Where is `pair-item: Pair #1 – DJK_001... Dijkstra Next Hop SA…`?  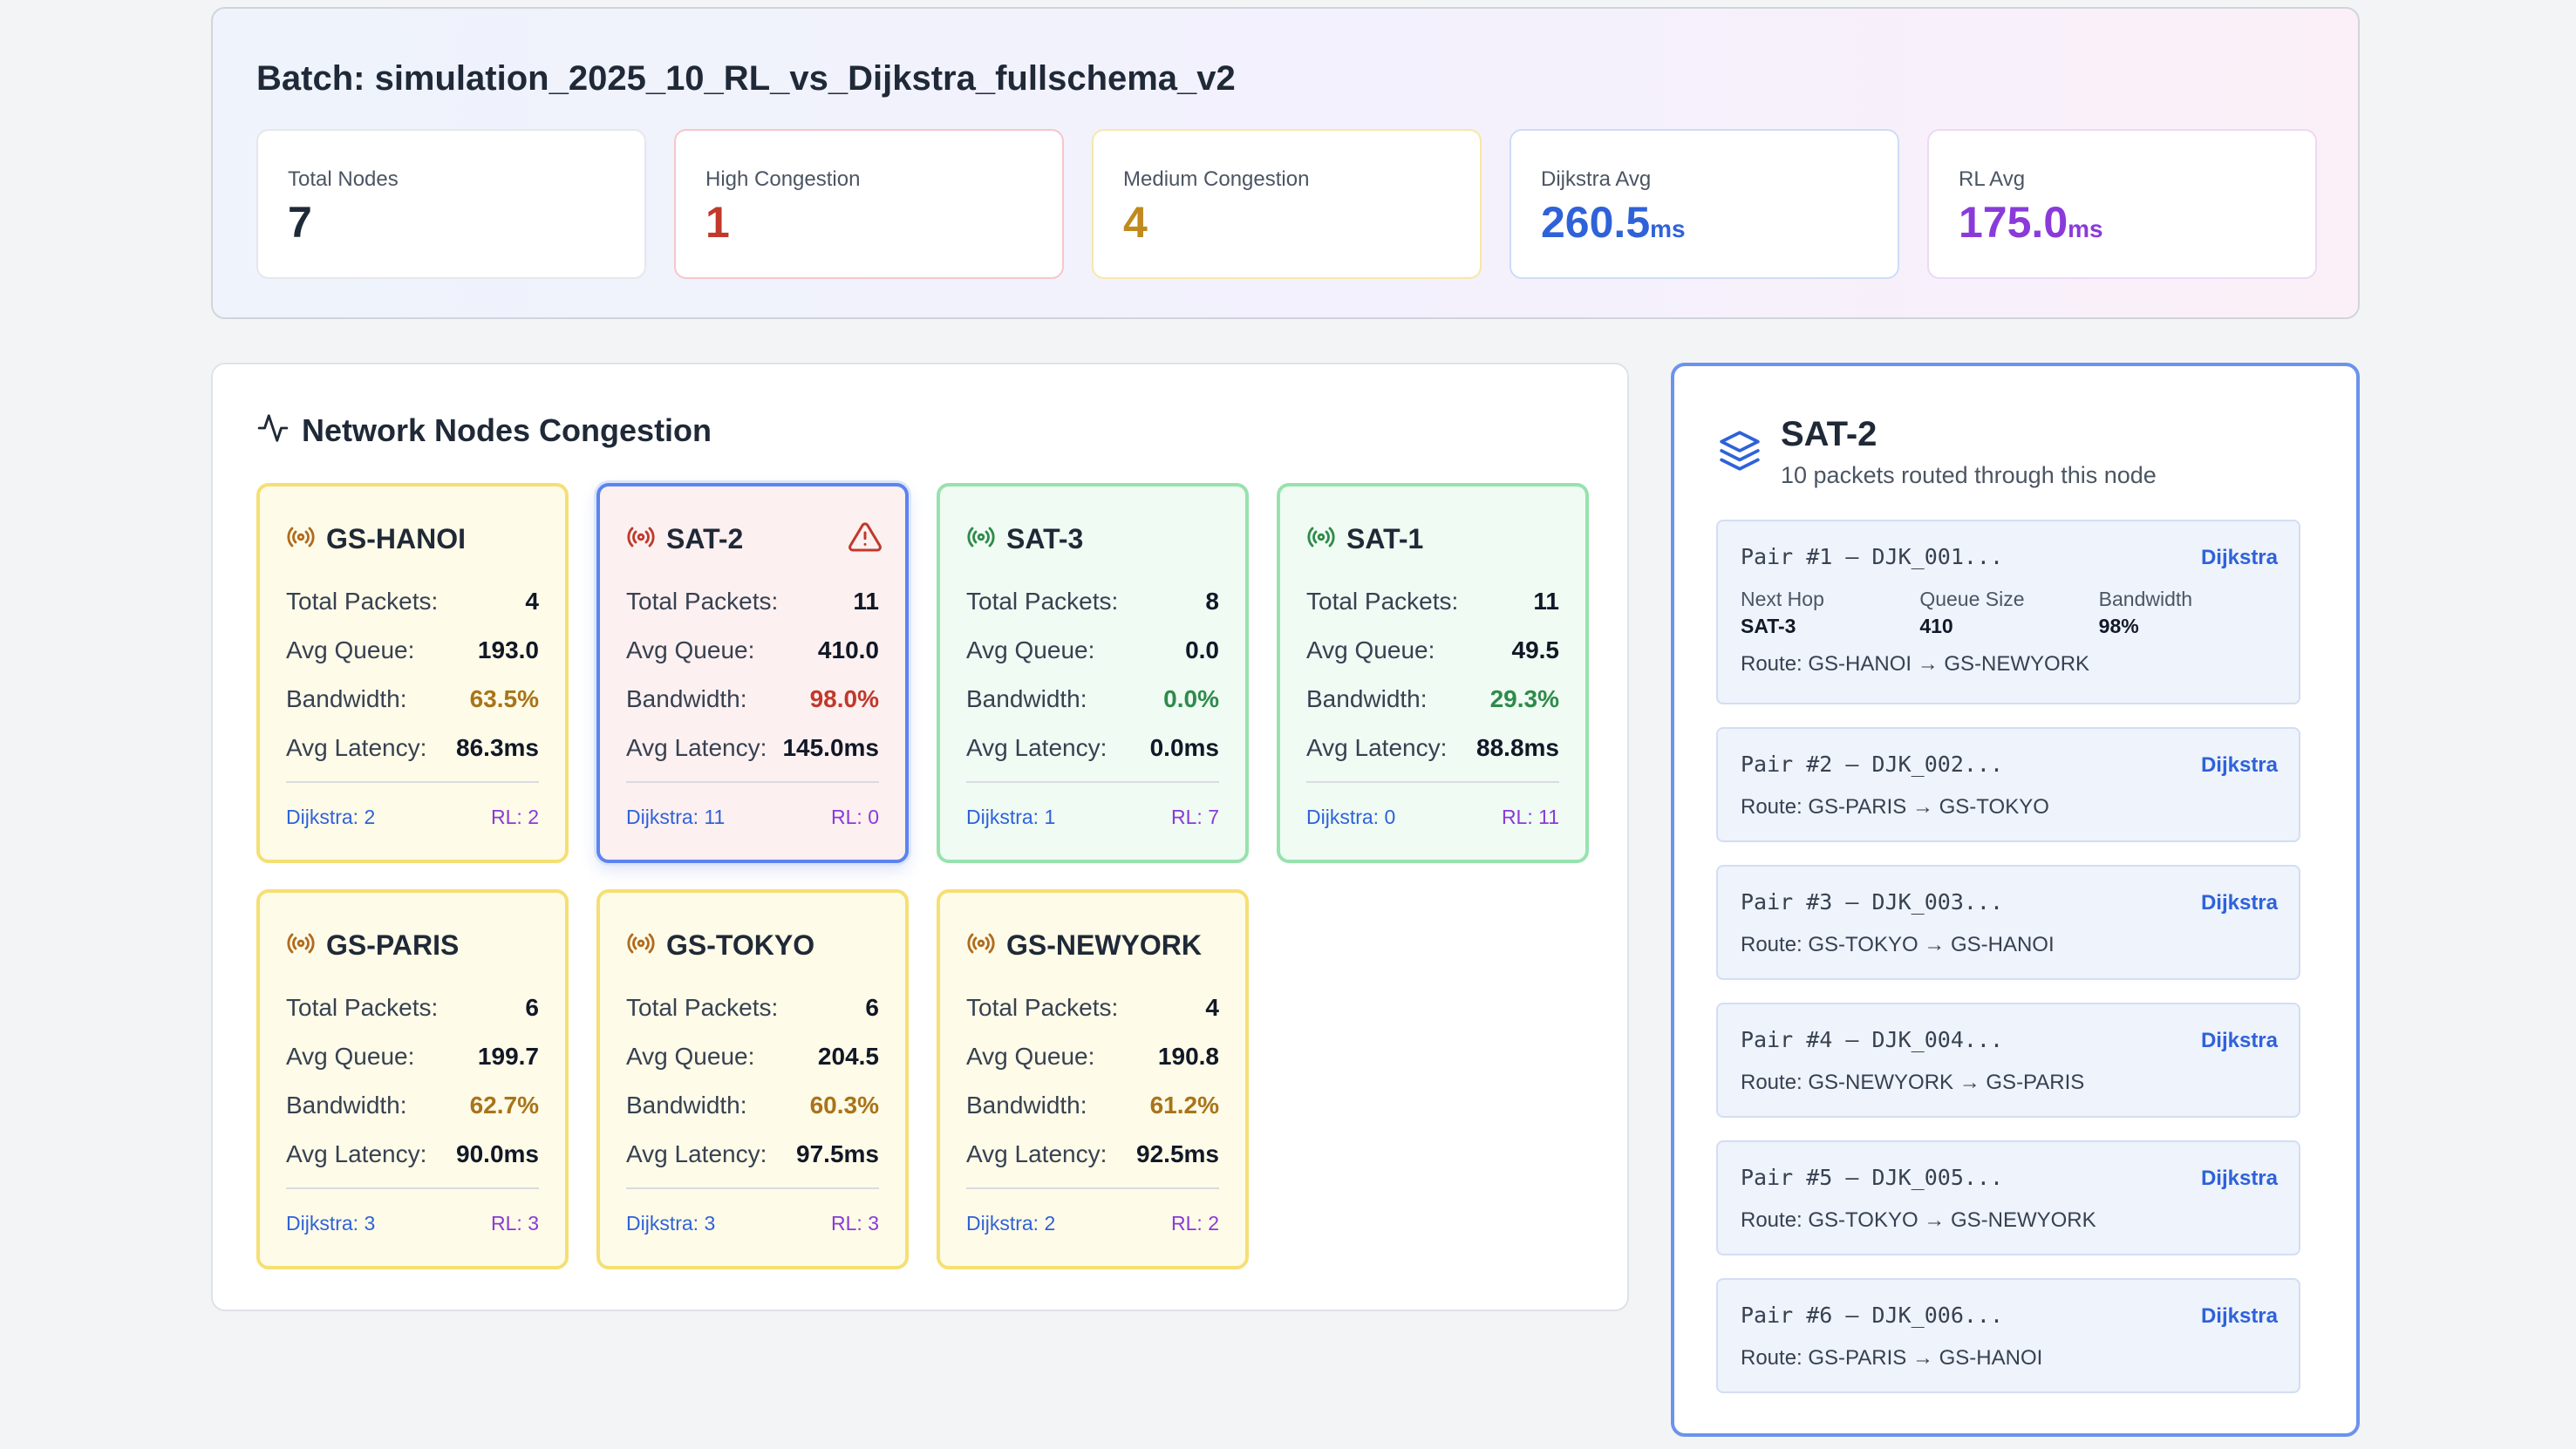 pair-item: Pair #1 – DJK_001... Dijkstra Next Hop SA… is located at coordinates (2008, 612).